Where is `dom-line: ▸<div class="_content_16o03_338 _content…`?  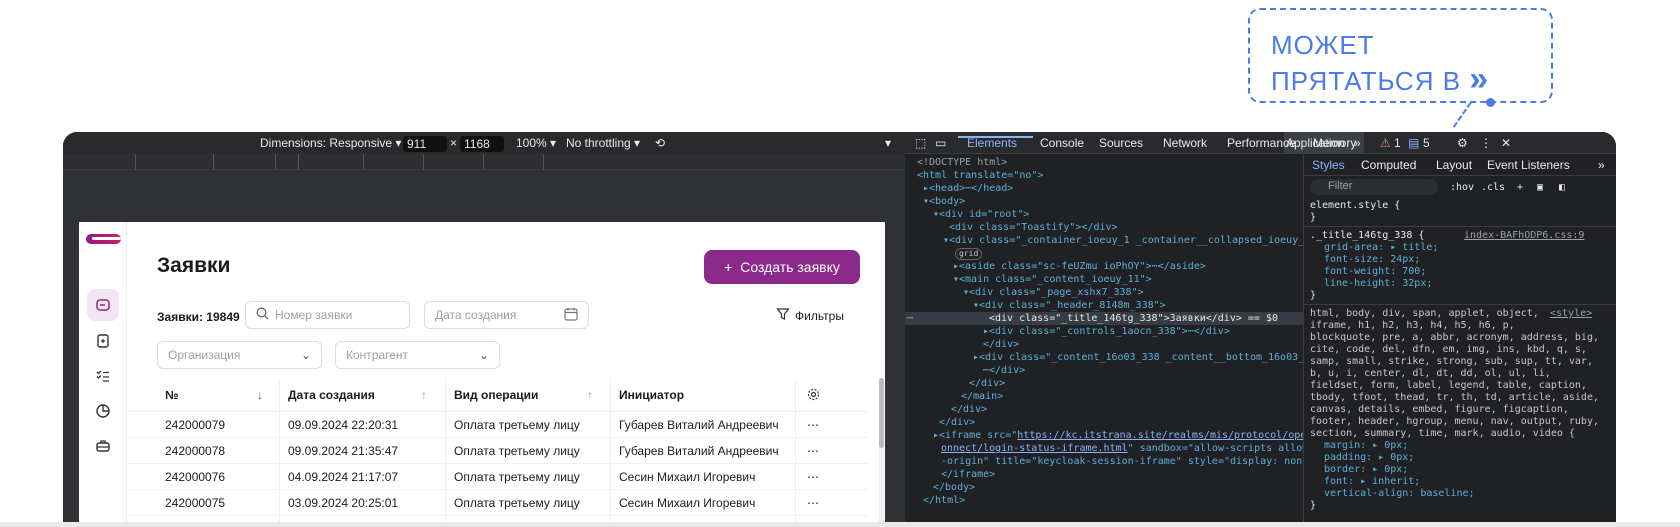 dom-line: ▸<div class="_content_16o03_338 _content… is located at coordinates (1153, 357).